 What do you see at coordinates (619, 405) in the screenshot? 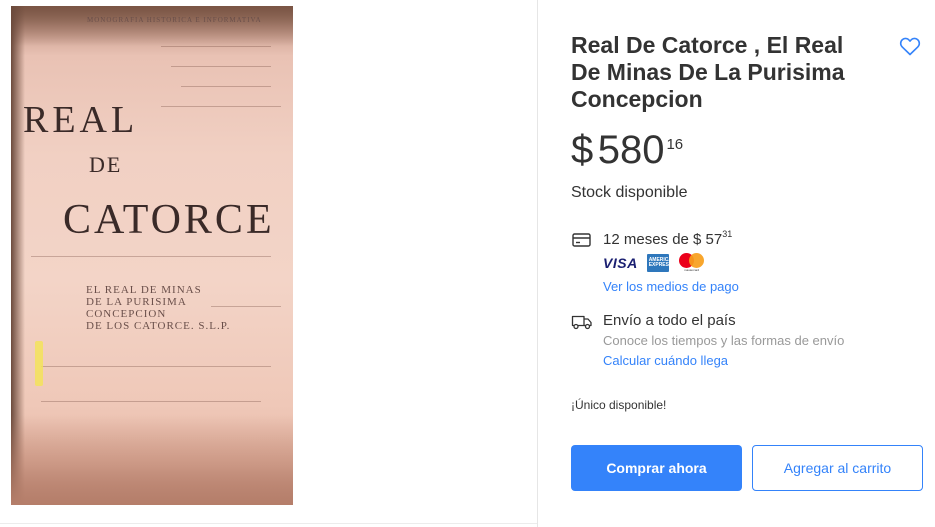
I see `availability-note: ¡Único disponible!` at bounding box center [619, 405].